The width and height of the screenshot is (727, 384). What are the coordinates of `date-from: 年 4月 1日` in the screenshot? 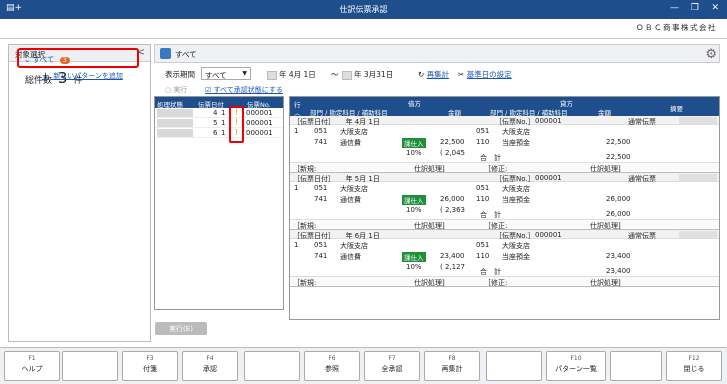 It's located at (291, 73).